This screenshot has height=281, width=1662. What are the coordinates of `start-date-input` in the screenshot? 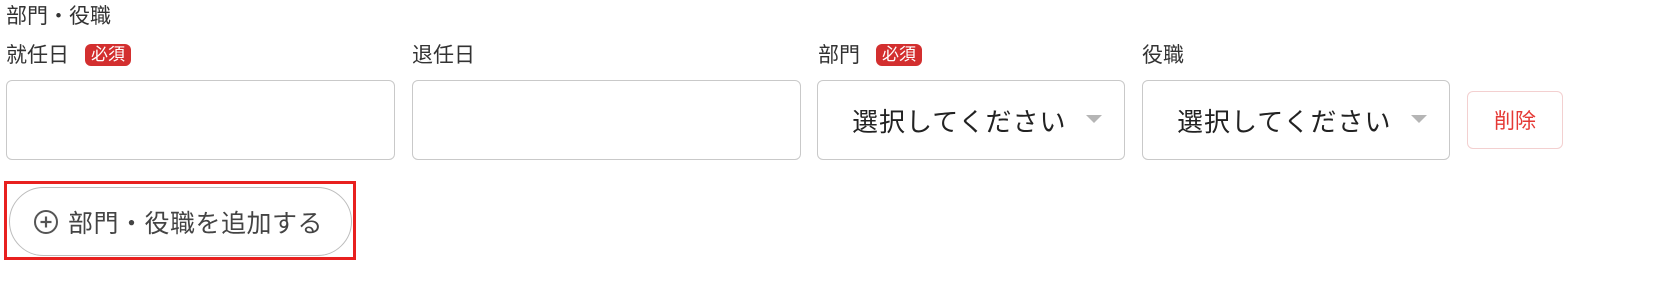 It's located at (200, 120).